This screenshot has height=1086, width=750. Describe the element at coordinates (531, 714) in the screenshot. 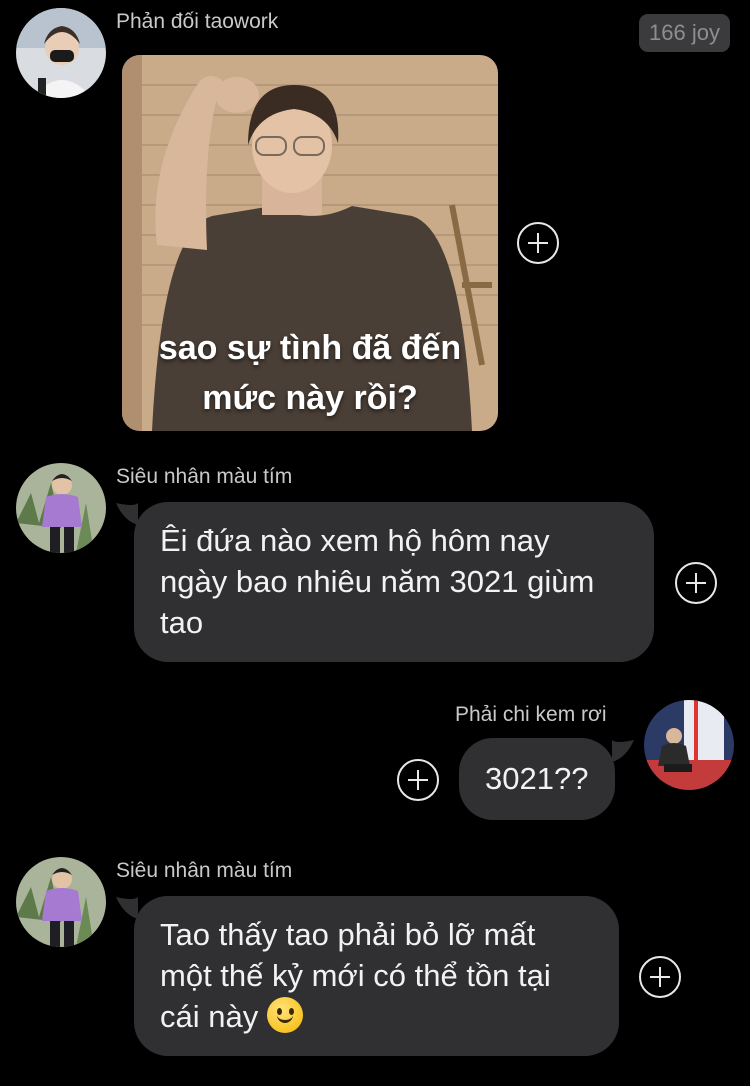

I see `sender-name: Phải chi kem rơi` at that location.